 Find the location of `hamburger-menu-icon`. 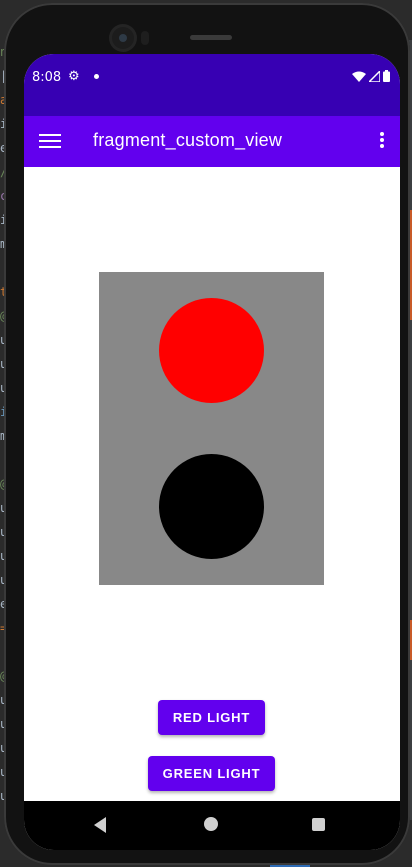

hamburger-menu-icon is located at coordinates (50, 141).